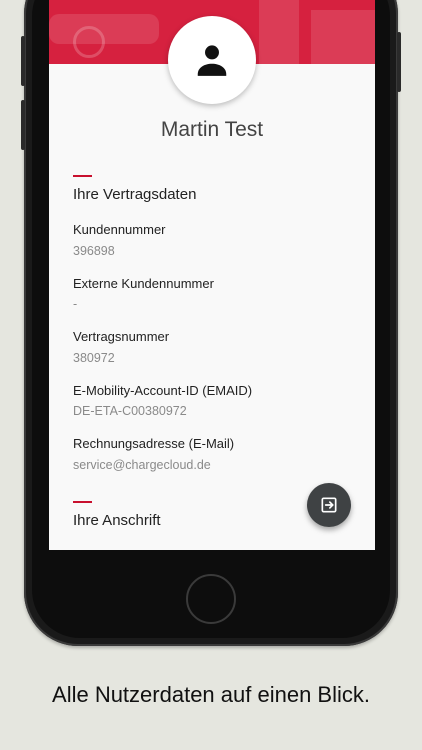 This screenshot has height=750, width=422. I want to click on avatar, so click(212, 60).